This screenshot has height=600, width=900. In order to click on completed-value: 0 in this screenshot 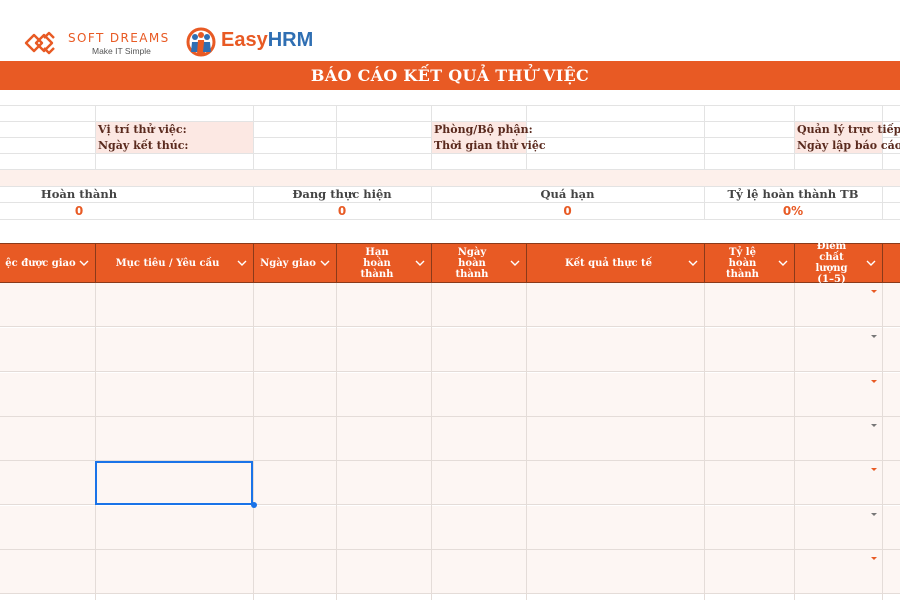, I will do `click(79, 211)`.